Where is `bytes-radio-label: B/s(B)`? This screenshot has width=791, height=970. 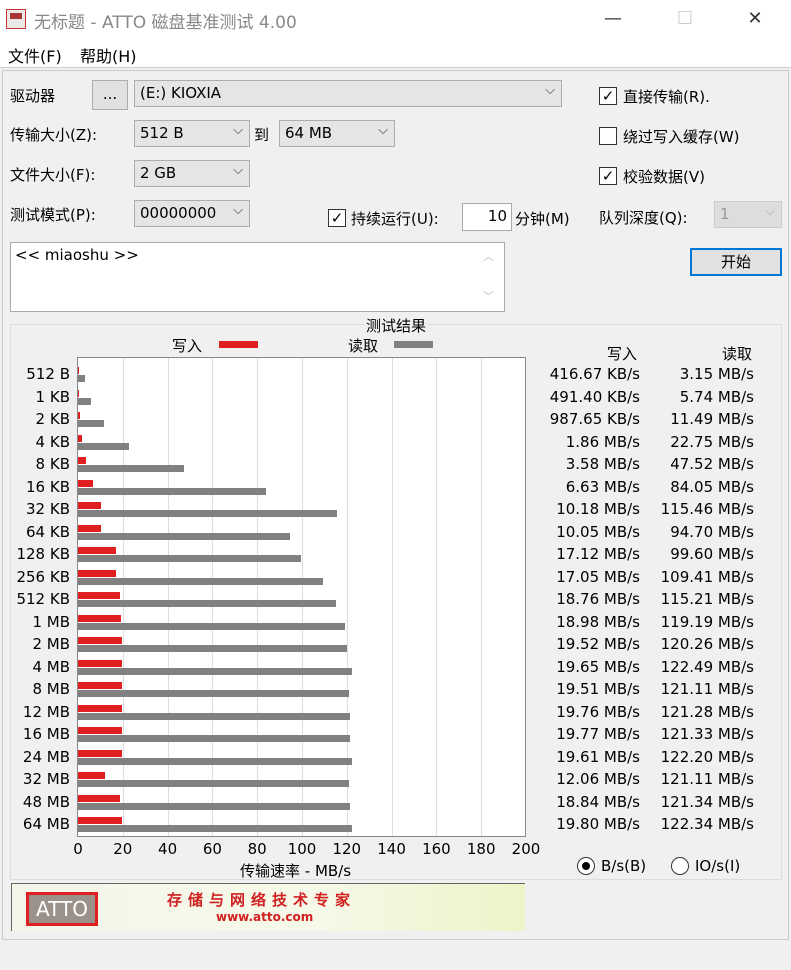 bytes-radio-label: B/s(B) is located at coordinates (624, 866).